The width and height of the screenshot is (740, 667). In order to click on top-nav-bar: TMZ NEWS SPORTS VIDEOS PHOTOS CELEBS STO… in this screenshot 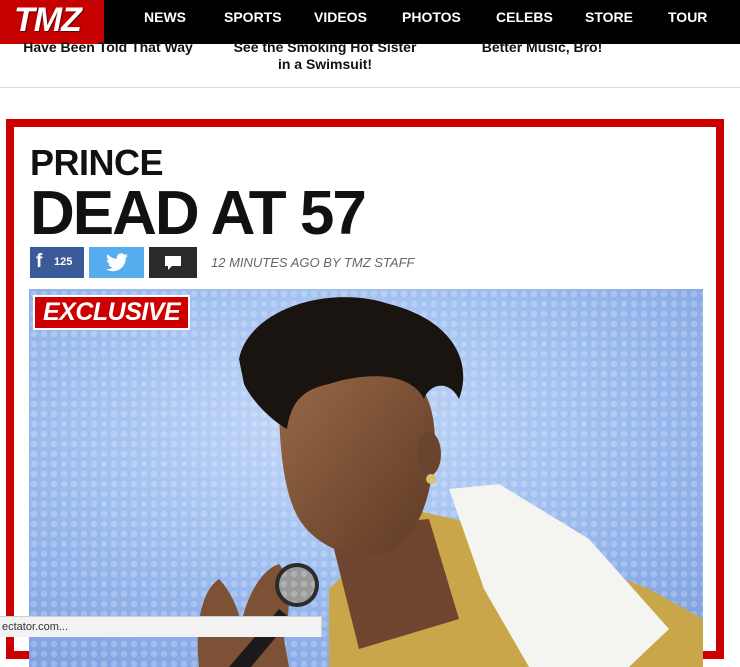, I will do `click(370, 22)`.